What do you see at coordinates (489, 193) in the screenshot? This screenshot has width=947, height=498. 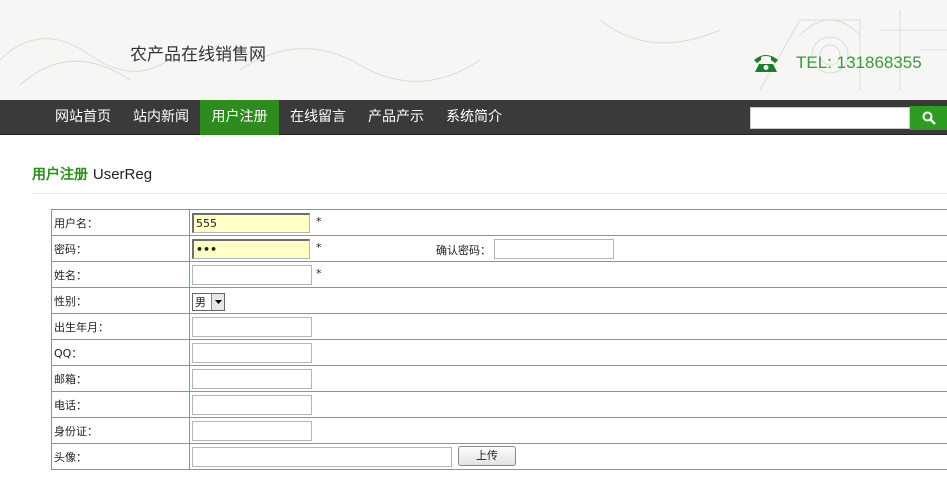 I see `heading-divider` at bounding box center [489, 193].